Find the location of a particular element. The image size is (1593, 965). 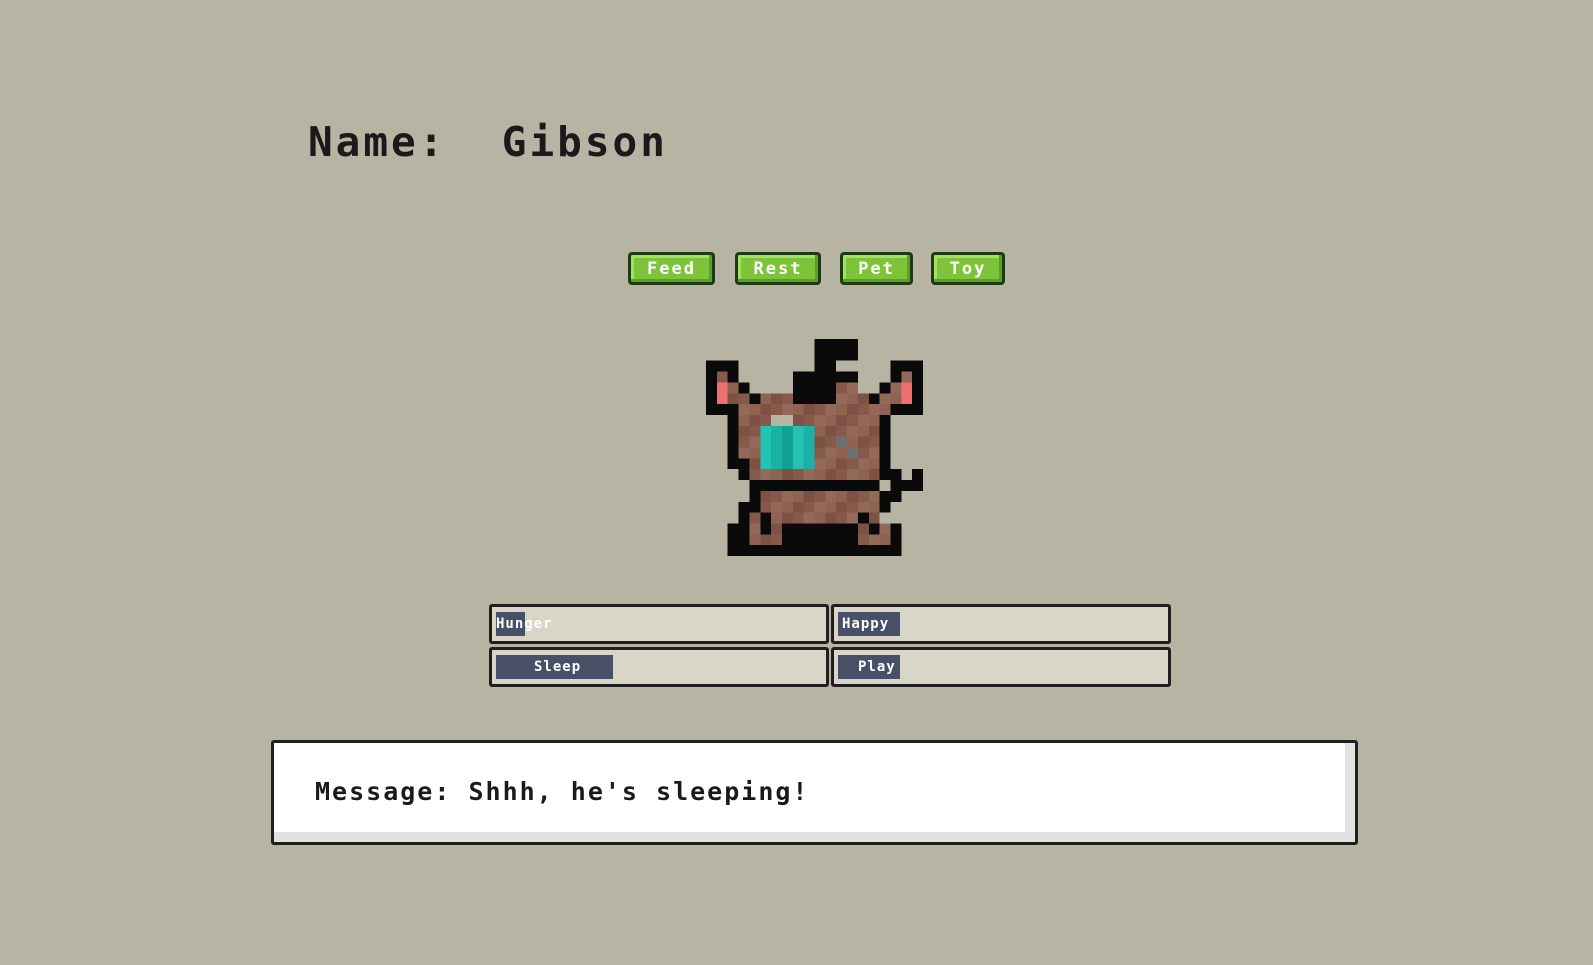

pet-name: Name: Gibson is located at coordinates (488, 142).